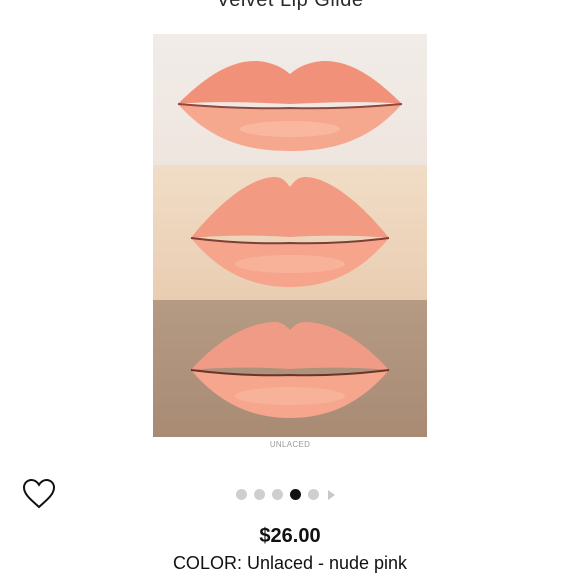  I want to click on heart-outline-icon, so click(39, 494).